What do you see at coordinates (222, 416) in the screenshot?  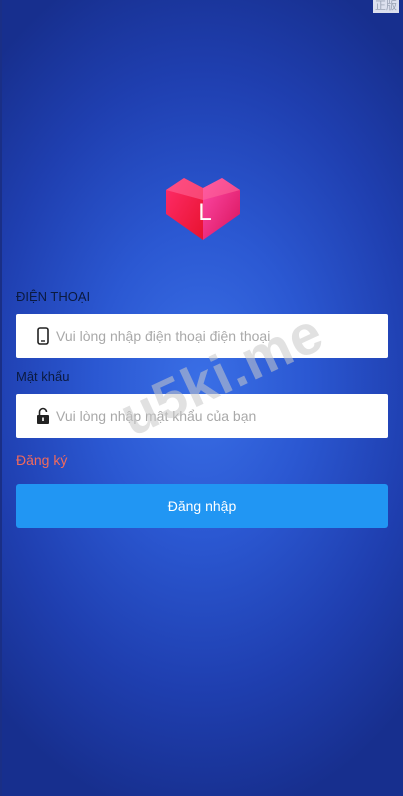 I see `password-input` at bounding box center [222, 416].